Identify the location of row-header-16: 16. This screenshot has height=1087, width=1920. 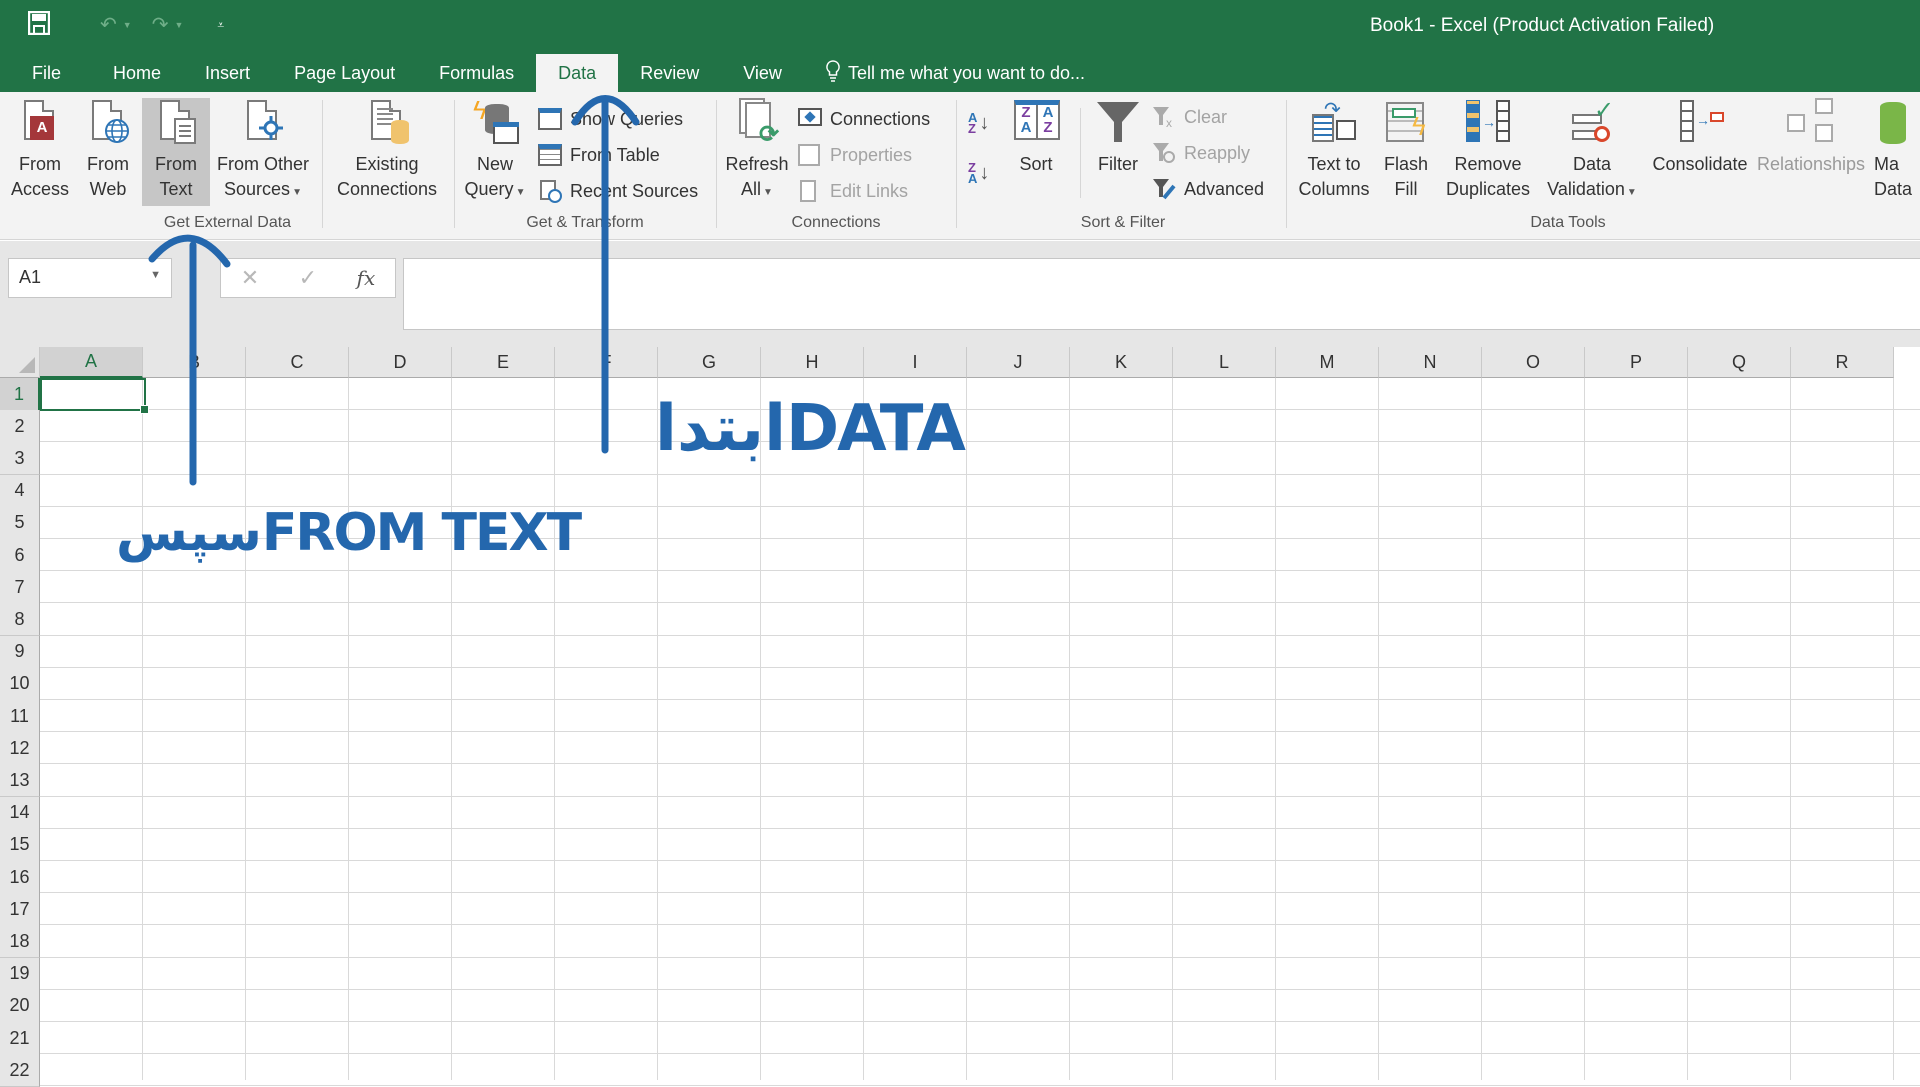
(20, 877).